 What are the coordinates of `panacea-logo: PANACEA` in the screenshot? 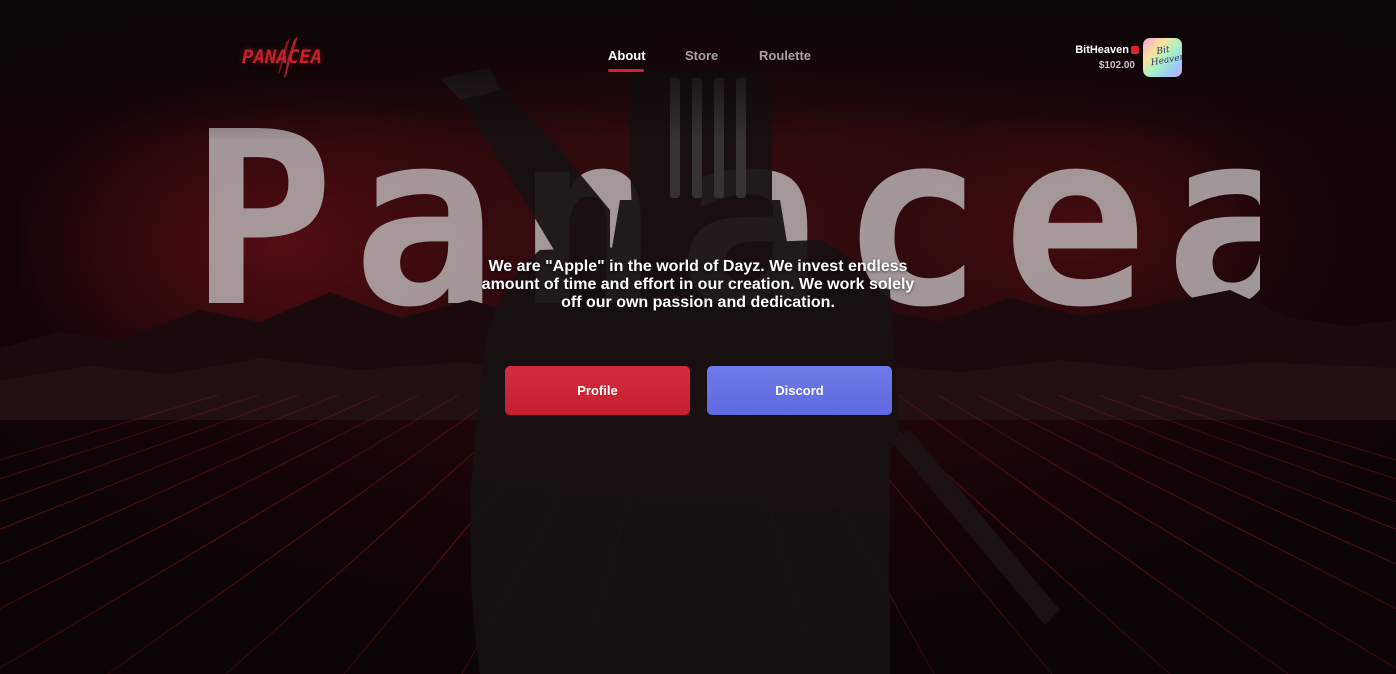 It's located at (285, 58).